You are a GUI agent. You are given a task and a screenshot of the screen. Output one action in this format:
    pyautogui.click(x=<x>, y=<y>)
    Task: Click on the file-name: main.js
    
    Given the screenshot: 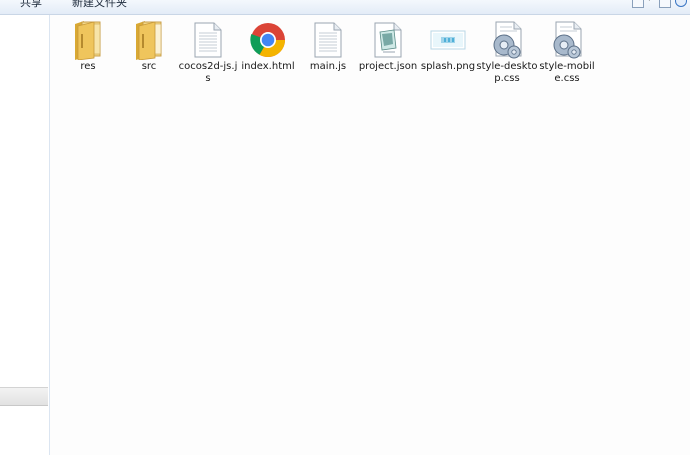 What is the action you would take?
    pyautogui.click(x=328, y=66)
    